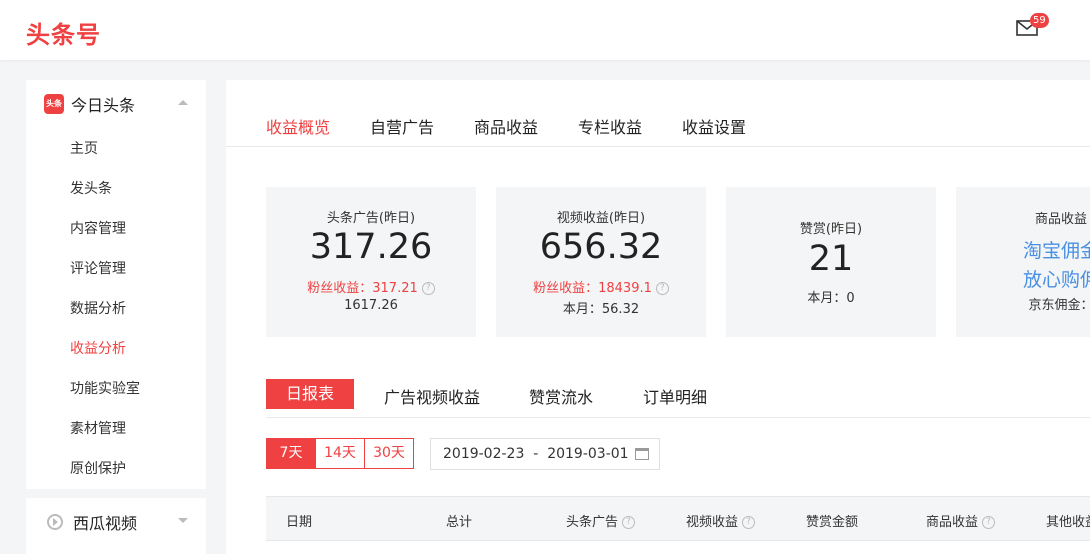 The width and height of the screenshot is (1090, 554). Describe the element at coordinates (183, 520) in the screenshot. I see `caret-down-icon` at that location.